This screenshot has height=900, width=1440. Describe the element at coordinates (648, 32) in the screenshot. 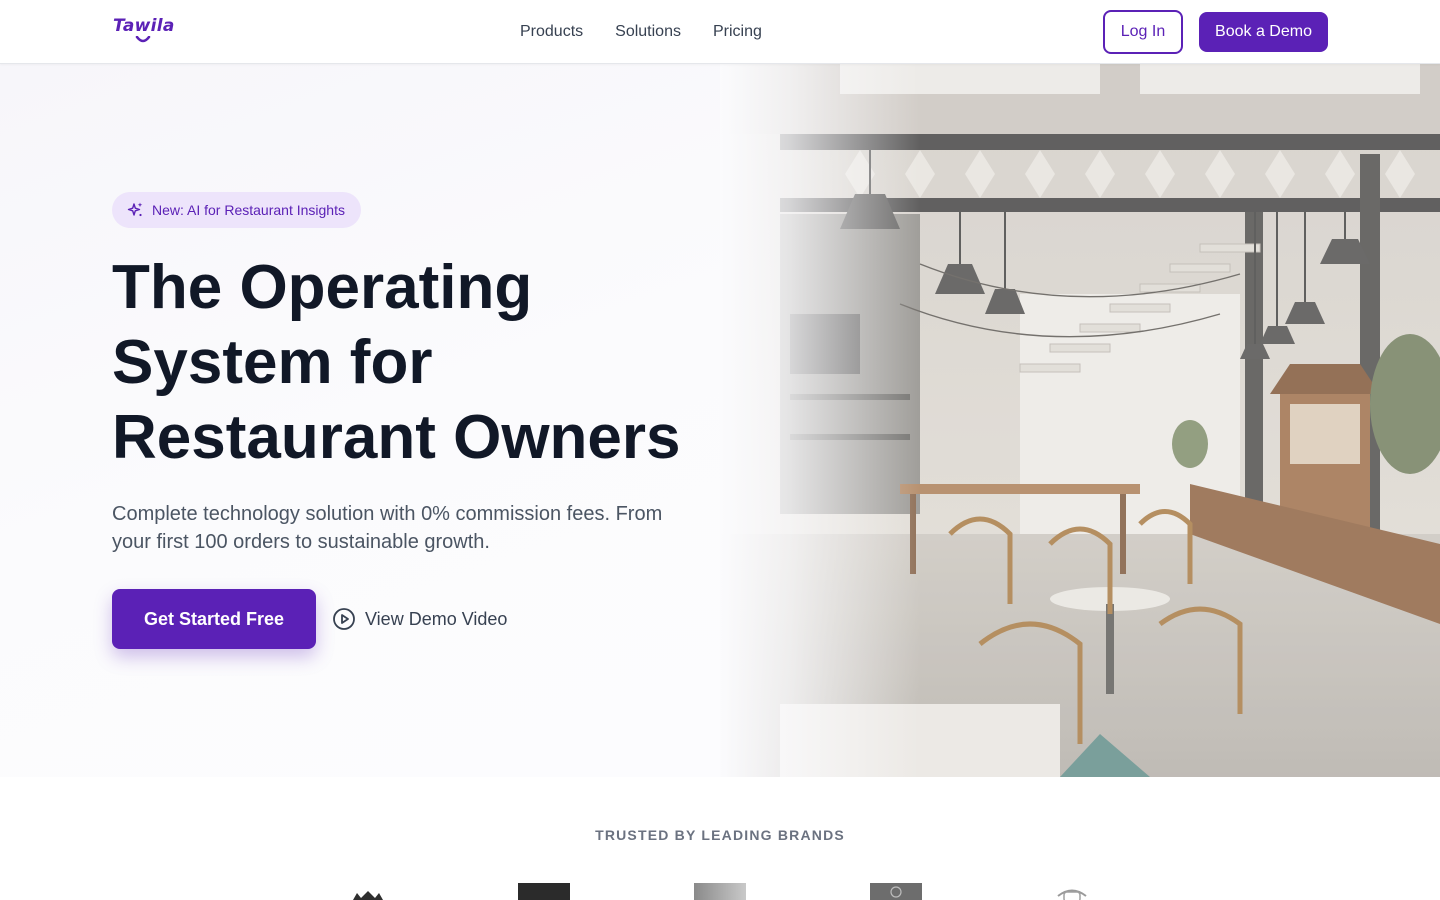

I see `nav-solutions: Solutions` at that location.